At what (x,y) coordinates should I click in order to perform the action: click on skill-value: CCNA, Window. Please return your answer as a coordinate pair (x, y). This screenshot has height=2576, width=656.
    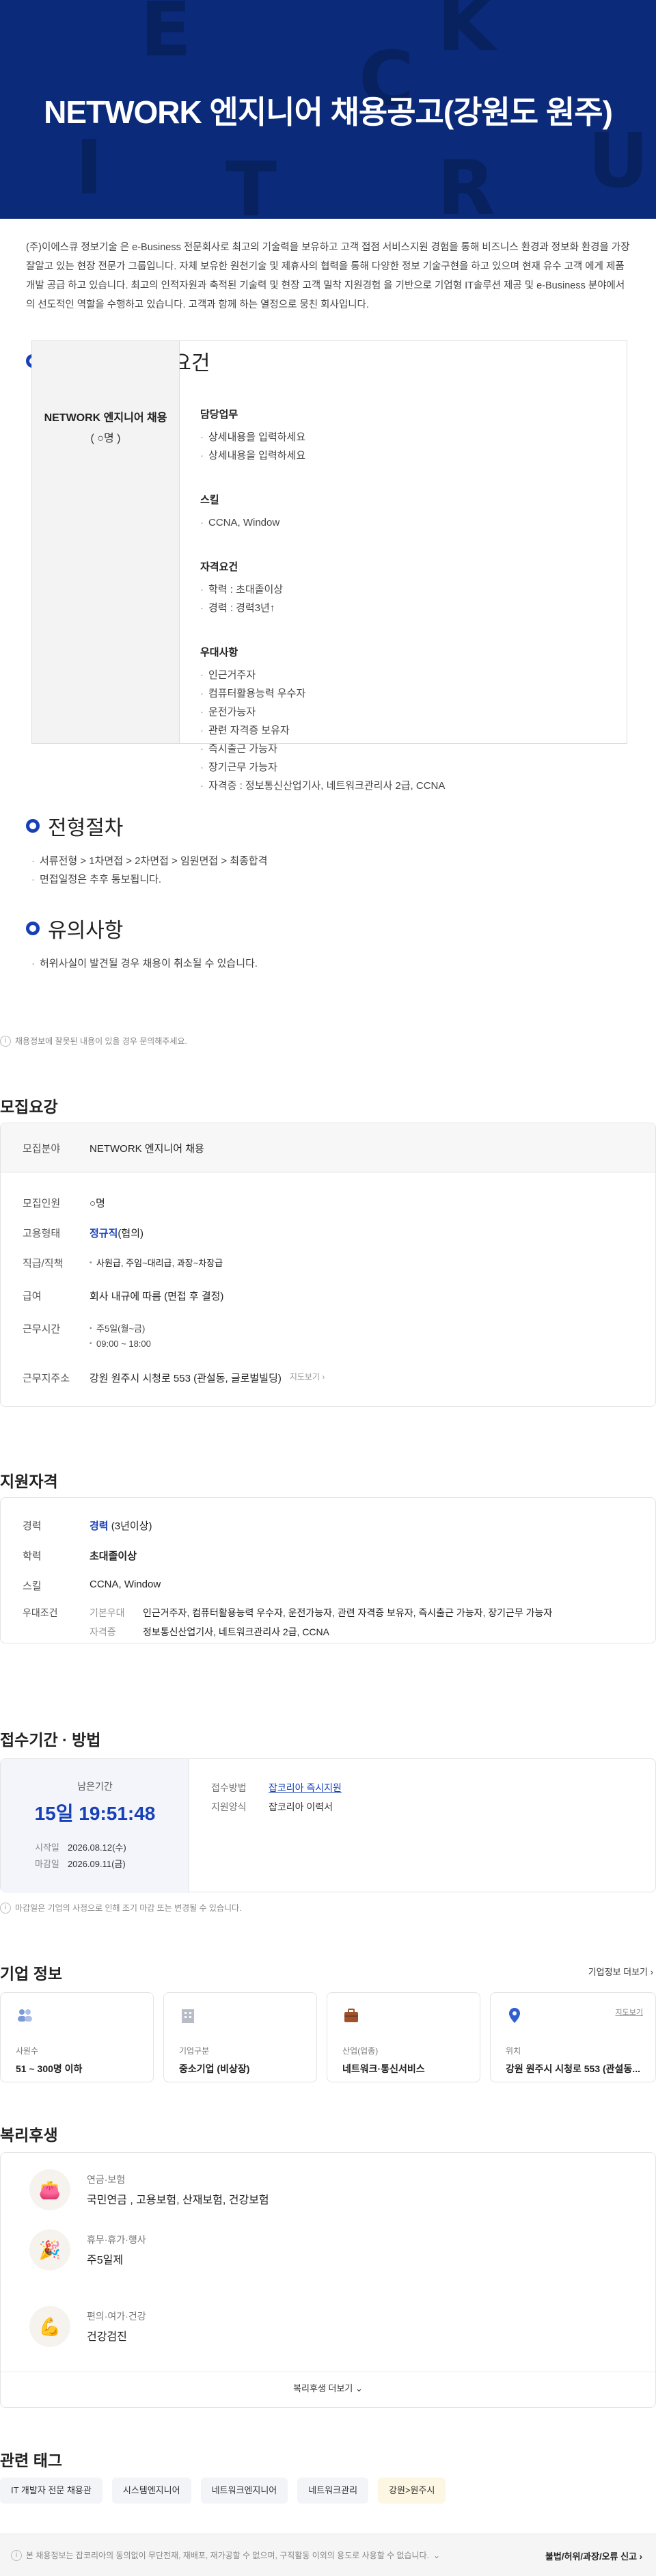
    Looking at the image, I should click on (125, 1584).